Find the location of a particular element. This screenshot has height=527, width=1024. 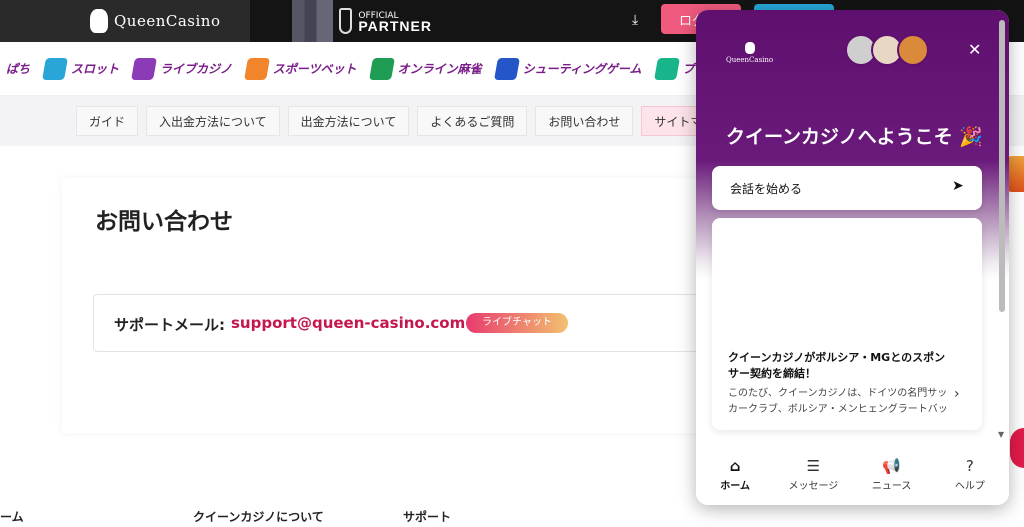

category-1: スロット is located at coordinates (82, 68).